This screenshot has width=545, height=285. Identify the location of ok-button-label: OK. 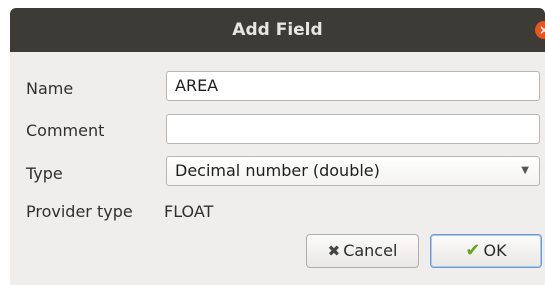
(495, 250).